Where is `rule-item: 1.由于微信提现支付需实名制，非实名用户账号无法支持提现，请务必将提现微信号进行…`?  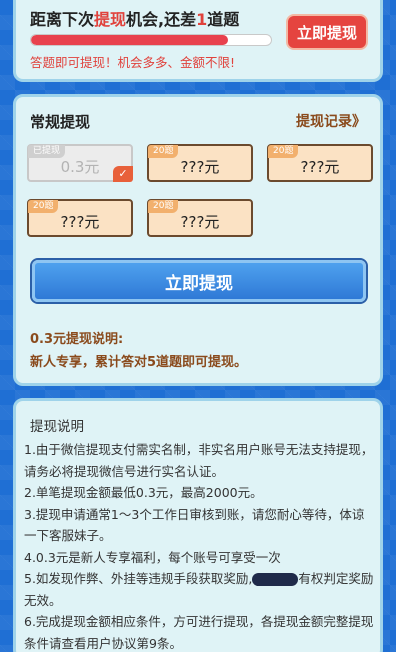
rule-item: 1.由于微信提现支付需实名制，非实名用户账号无法支持提现，请务必将提现微信号进行… is located at coordinates (199, 460).